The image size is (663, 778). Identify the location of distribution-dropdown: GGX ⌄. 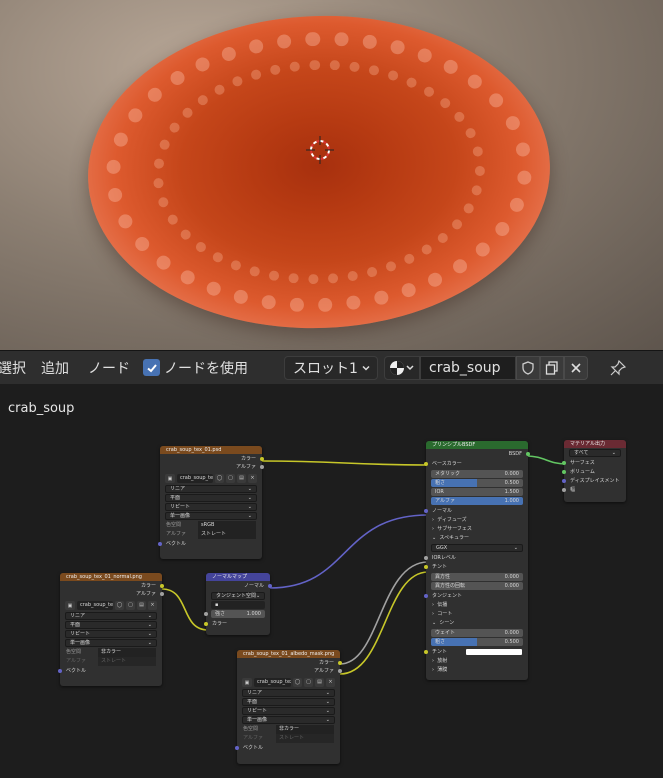
(477, 548).